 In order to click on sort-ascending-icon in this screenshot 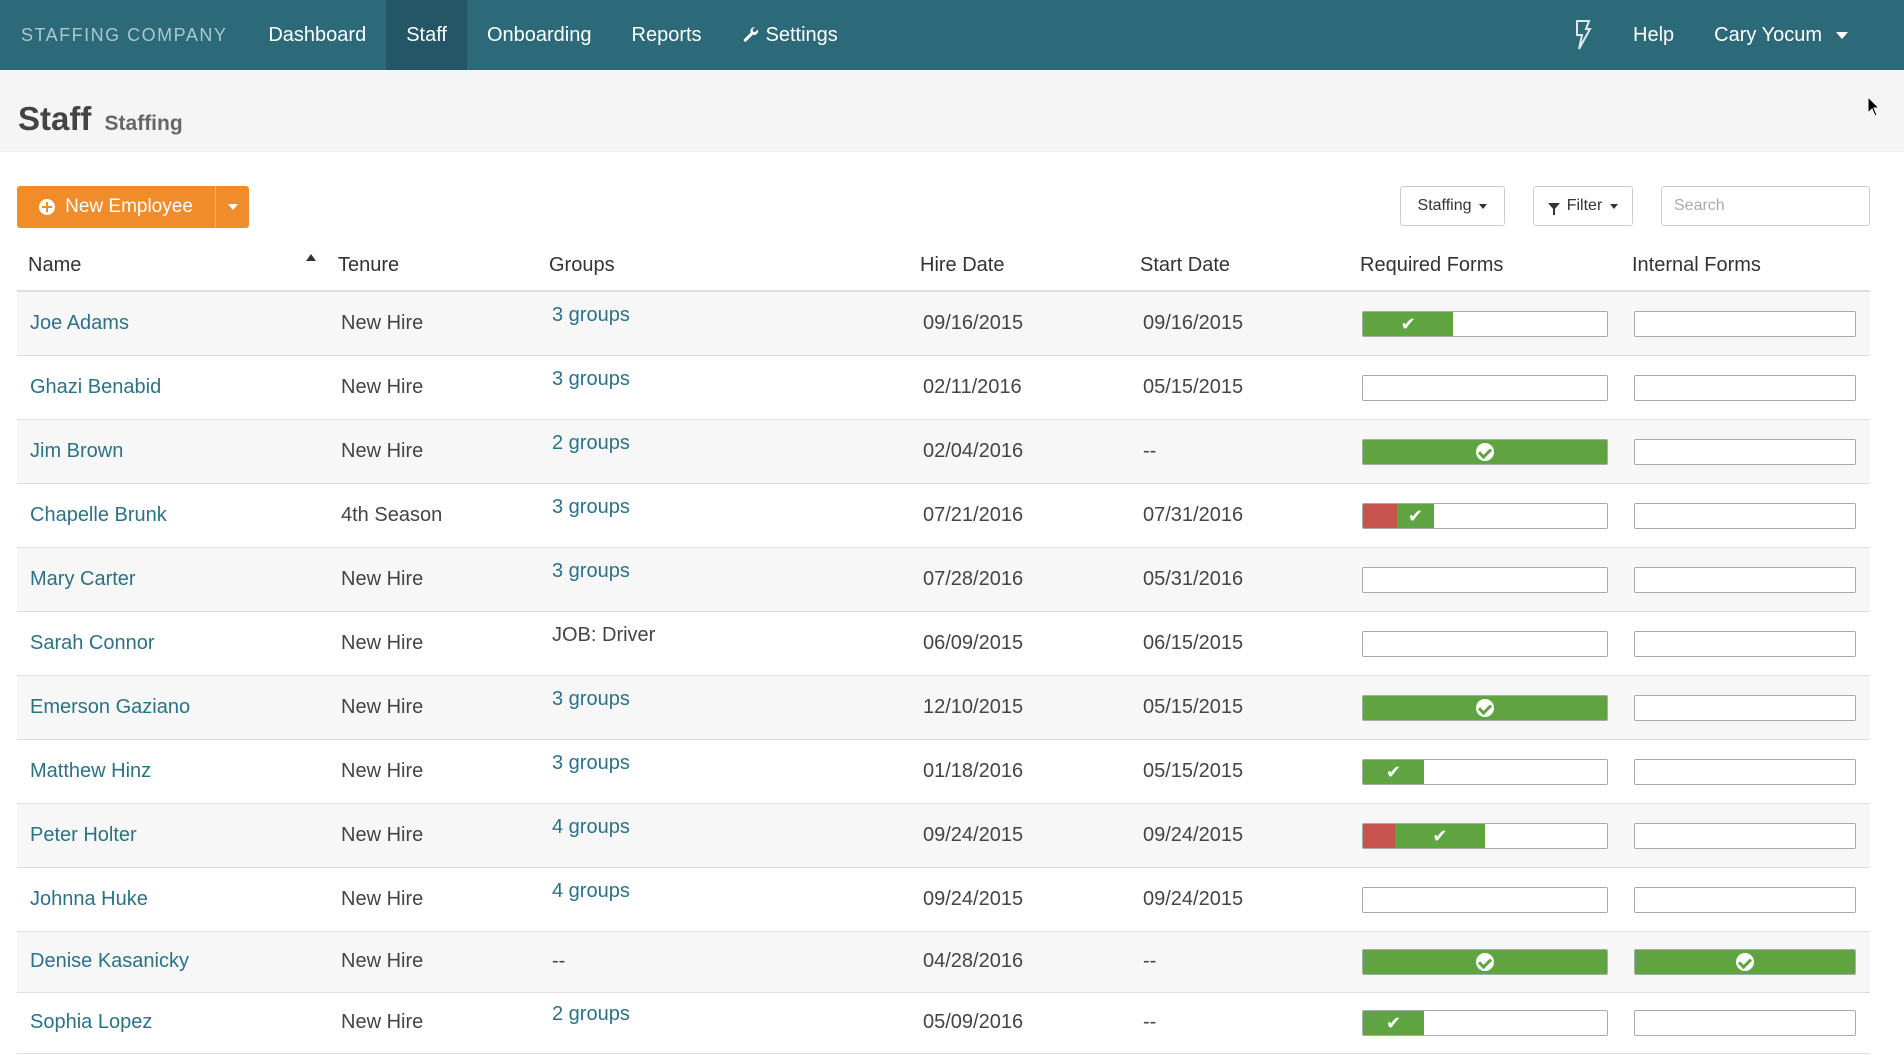, I will do `click(311, 257)`.